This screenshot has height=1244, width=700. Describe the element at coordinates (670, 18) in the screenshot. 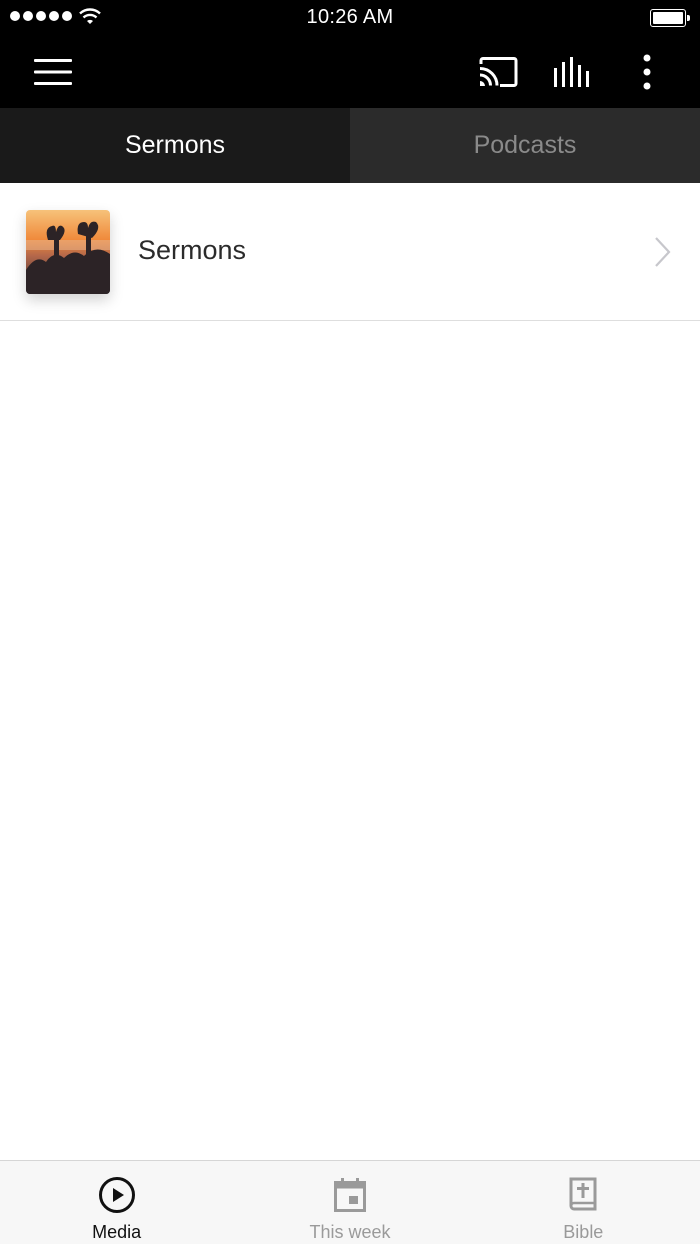

I see `battery-icon` at that location.